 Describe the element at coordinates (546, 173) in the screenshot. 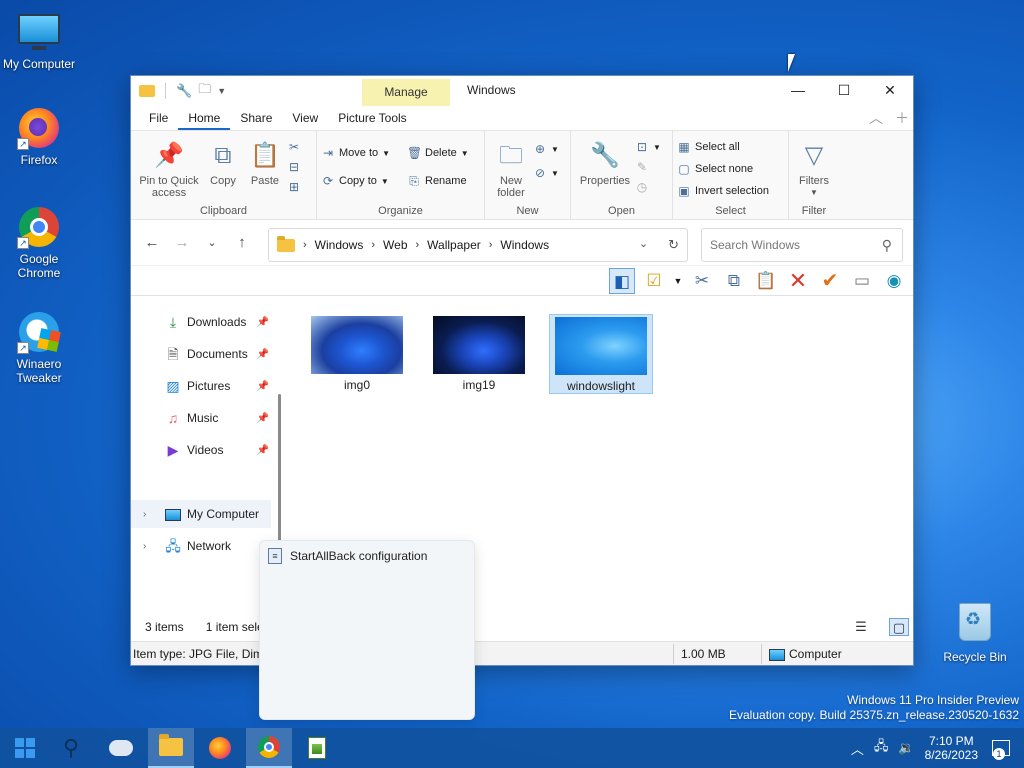

I see `easy-access-button: ⊘ ▼` at that location.